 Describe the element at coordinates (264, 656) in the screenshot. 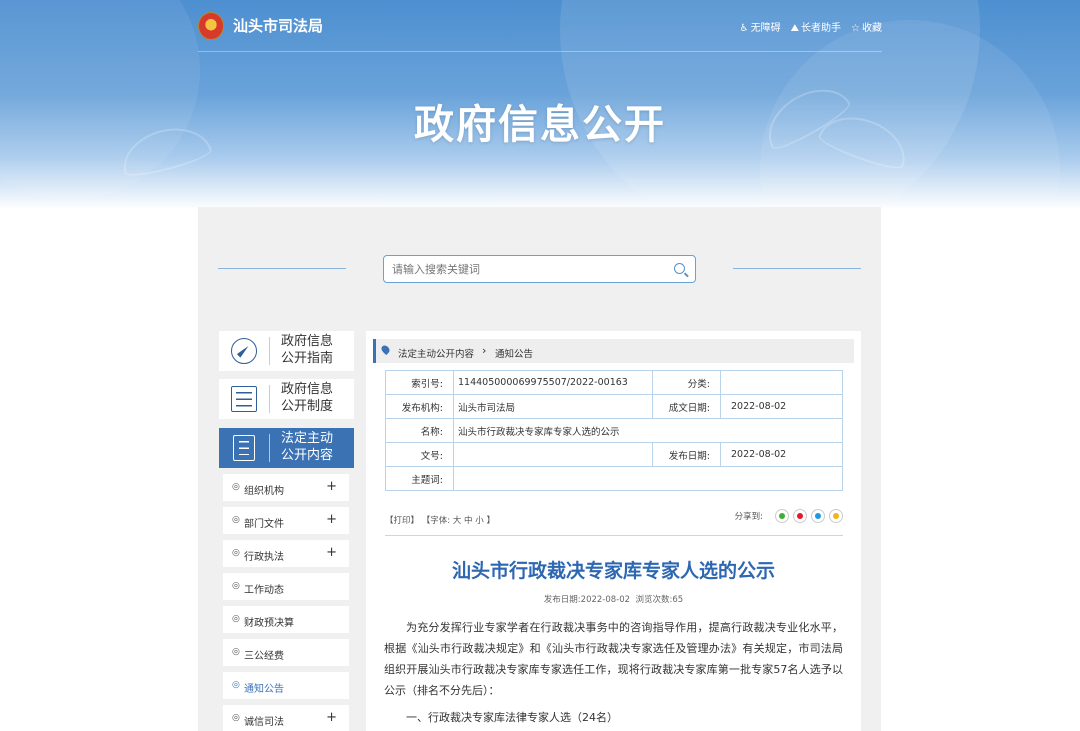

I see `sidebar-item-label: 三公经费` at that location.